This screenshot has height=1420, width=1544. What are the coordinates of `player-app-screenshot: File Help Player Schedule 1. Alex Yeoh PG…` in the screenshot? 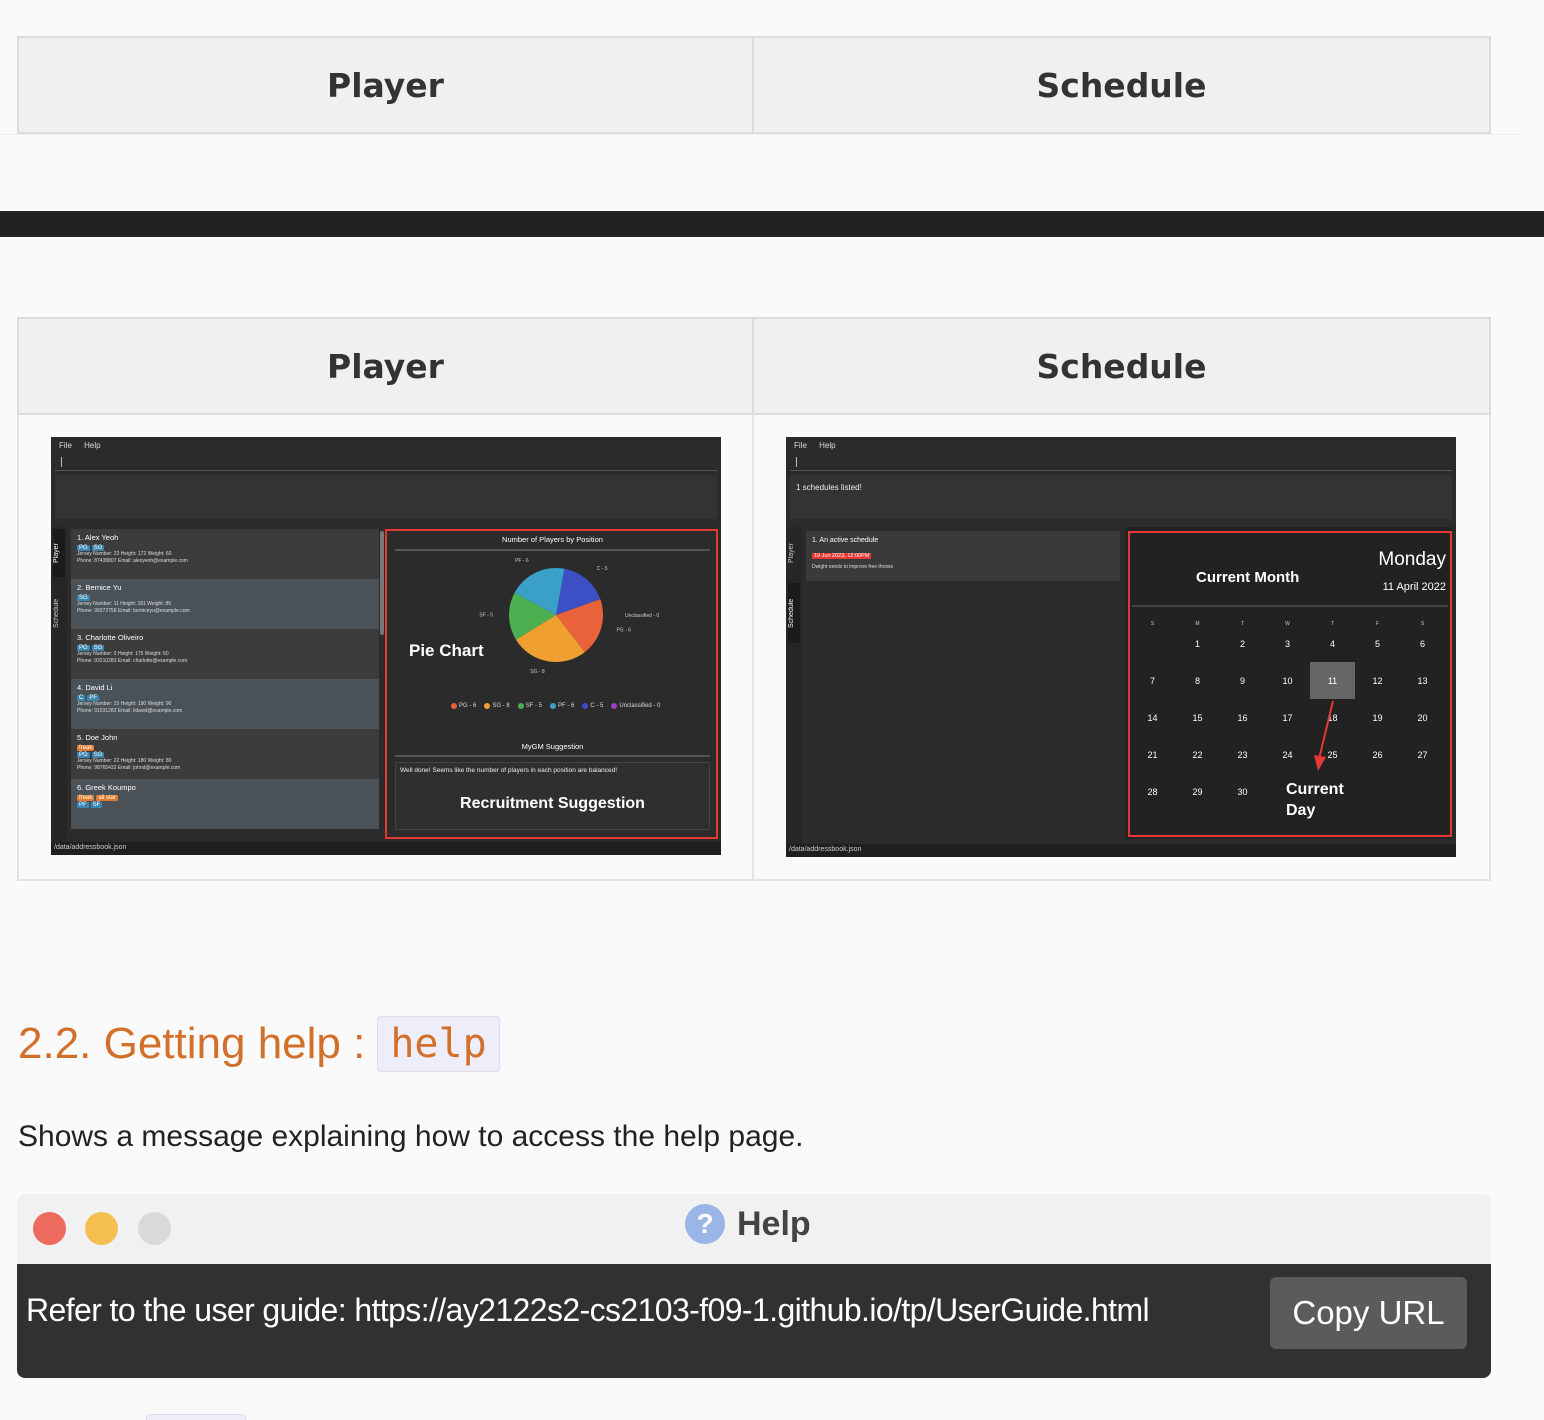 It's located at (386, 646).